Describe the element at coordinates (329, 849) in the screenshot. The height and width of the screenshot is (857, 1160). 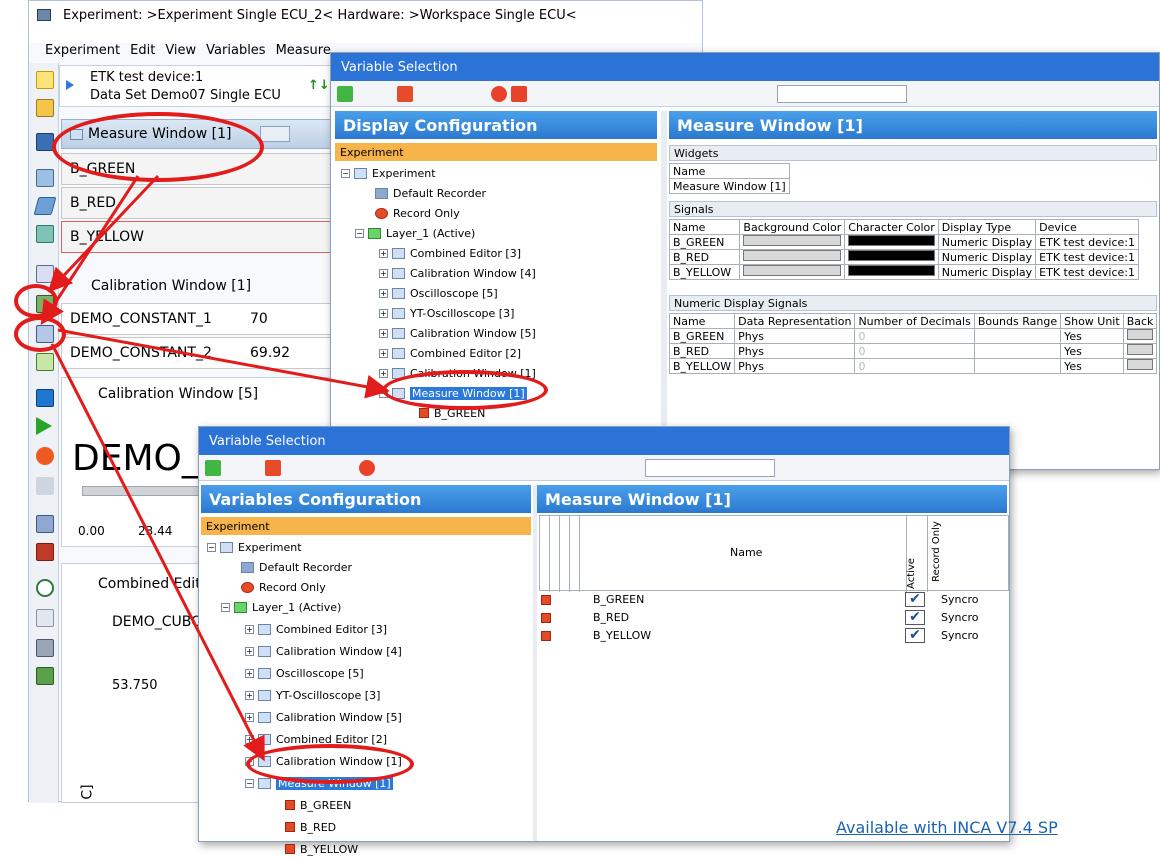
I see `tree-label: B_YELLOW` at that location.